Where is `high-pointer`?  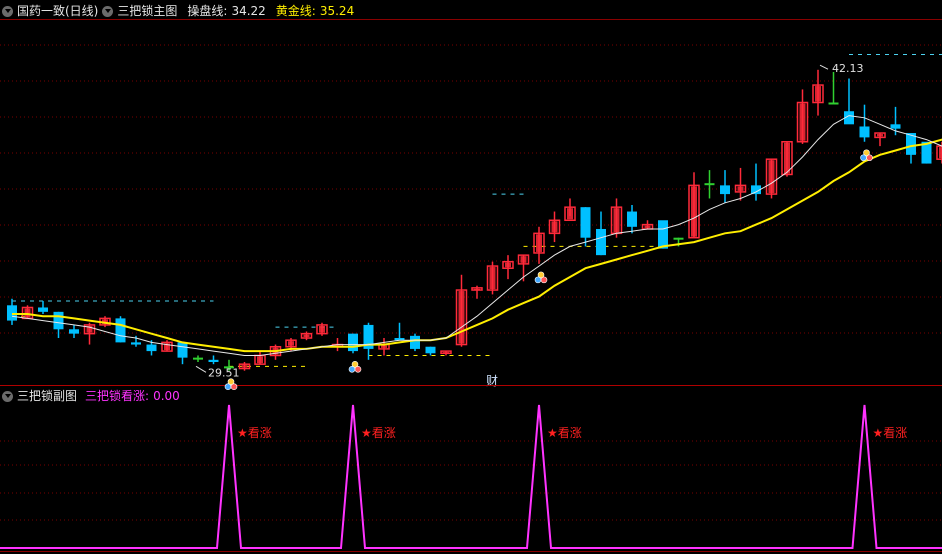 high-pointer is located at coordinates (824, 67).